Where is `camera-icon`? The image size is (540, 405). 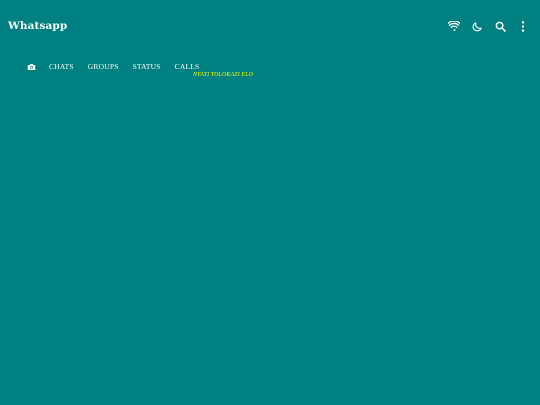
camera-icon is located at coordinates (31, 67).